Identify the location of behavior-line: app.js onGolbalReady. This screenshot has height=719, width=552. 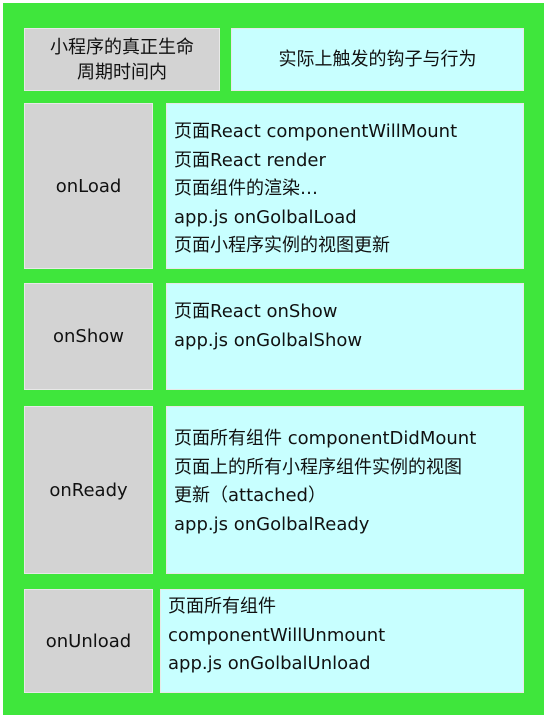
(272, 524).